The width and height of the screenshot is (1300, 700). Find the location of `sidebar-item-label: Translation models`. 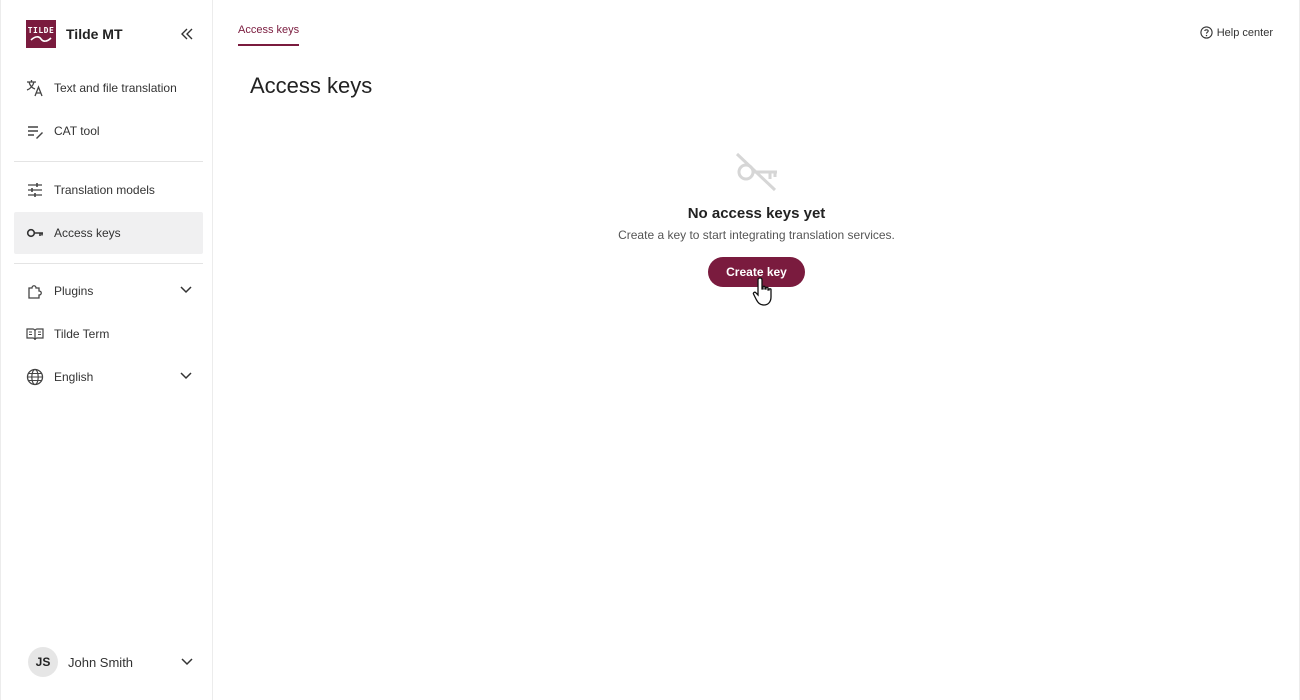

sidebar-item-label: Translation models is located at coordinates (104, 190).